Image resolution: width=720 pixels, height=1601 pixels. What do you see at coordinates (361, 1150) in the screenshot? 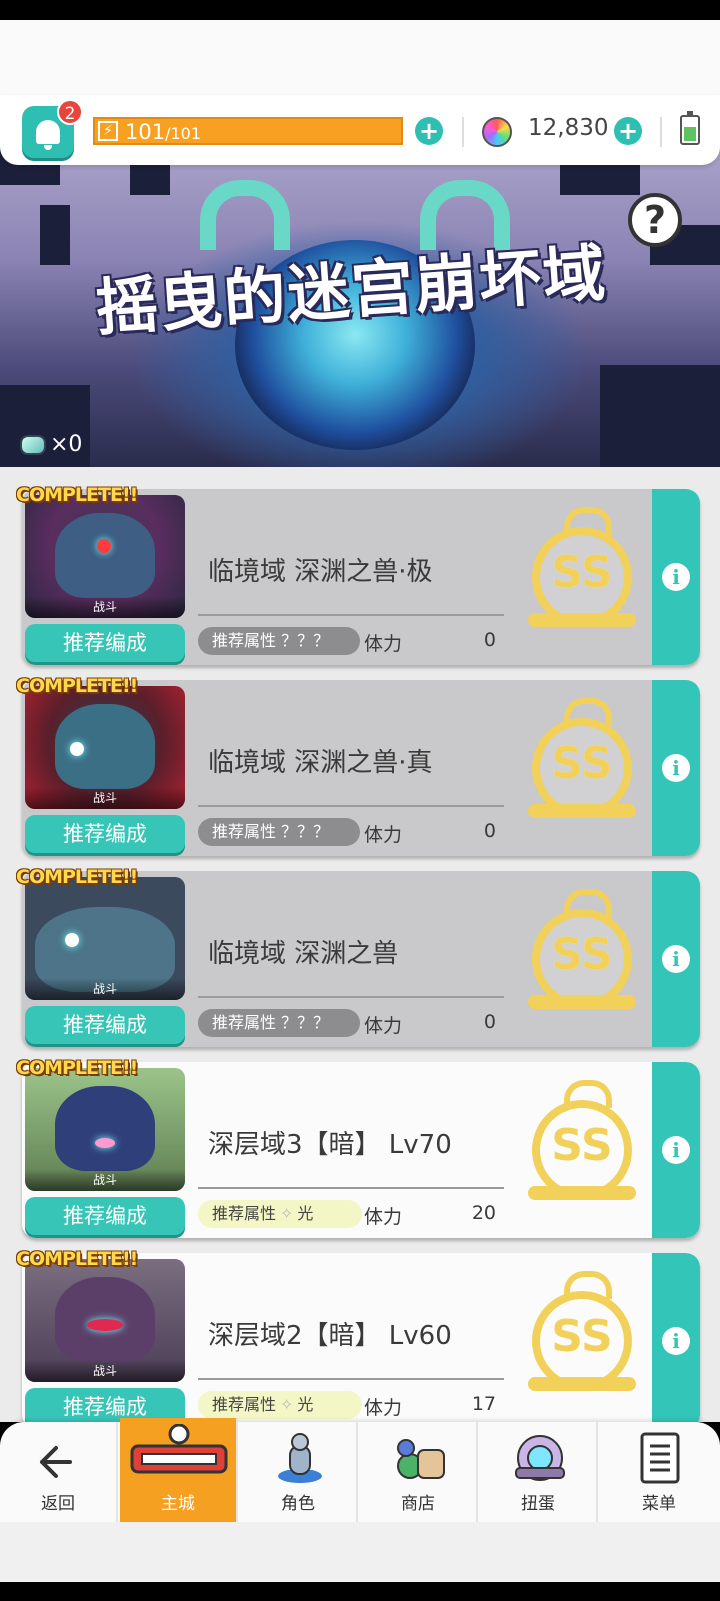
I see `quest-card: 战斗 推荐编成 深层域3【暗】 Lv70 推荐属性 ✧ 光 体力 20 SS i` at bounding box center [361, 1150].